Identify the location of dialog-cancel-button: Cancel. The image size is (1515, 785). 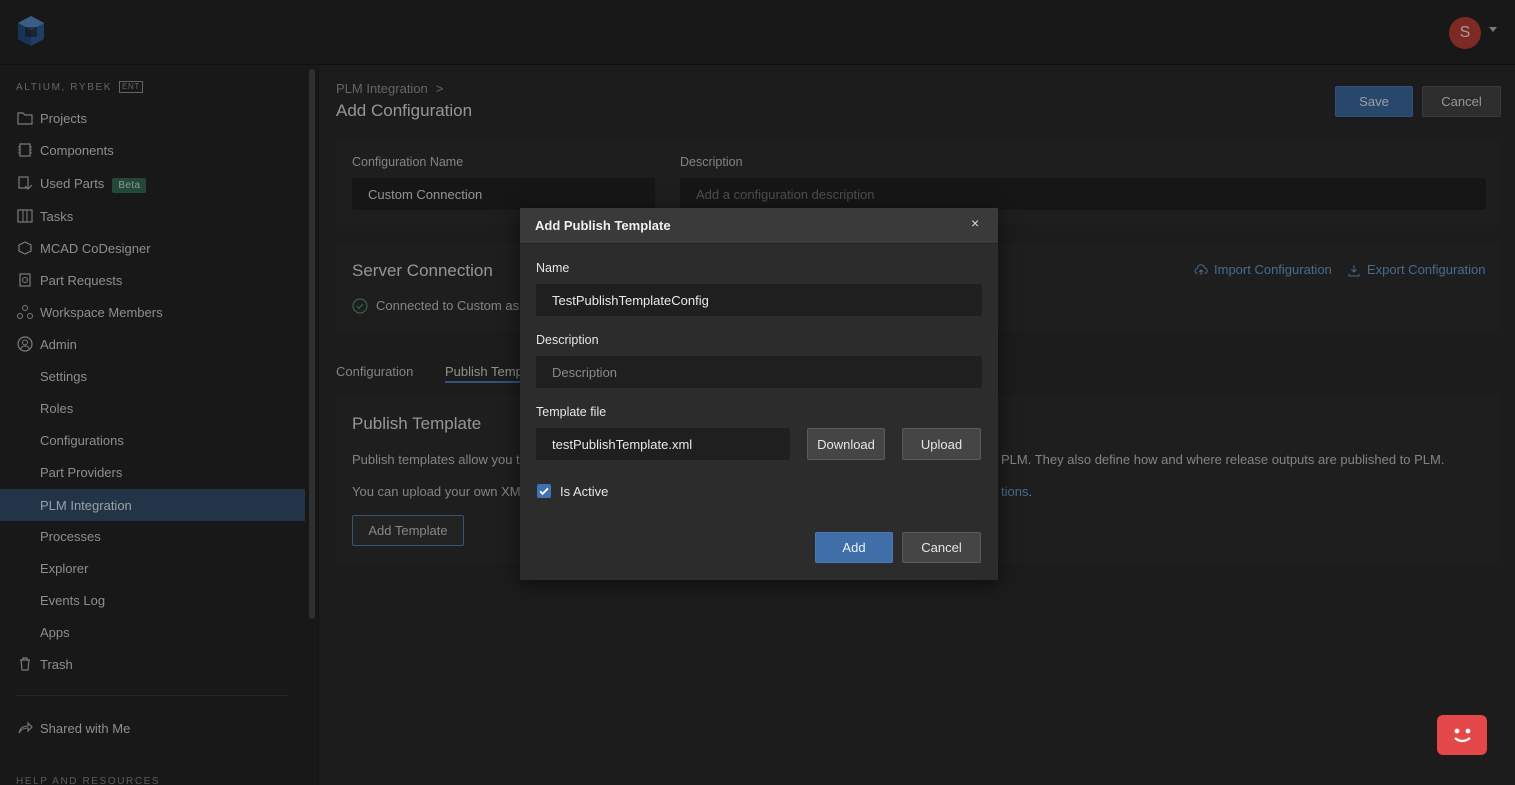
(941, 547).